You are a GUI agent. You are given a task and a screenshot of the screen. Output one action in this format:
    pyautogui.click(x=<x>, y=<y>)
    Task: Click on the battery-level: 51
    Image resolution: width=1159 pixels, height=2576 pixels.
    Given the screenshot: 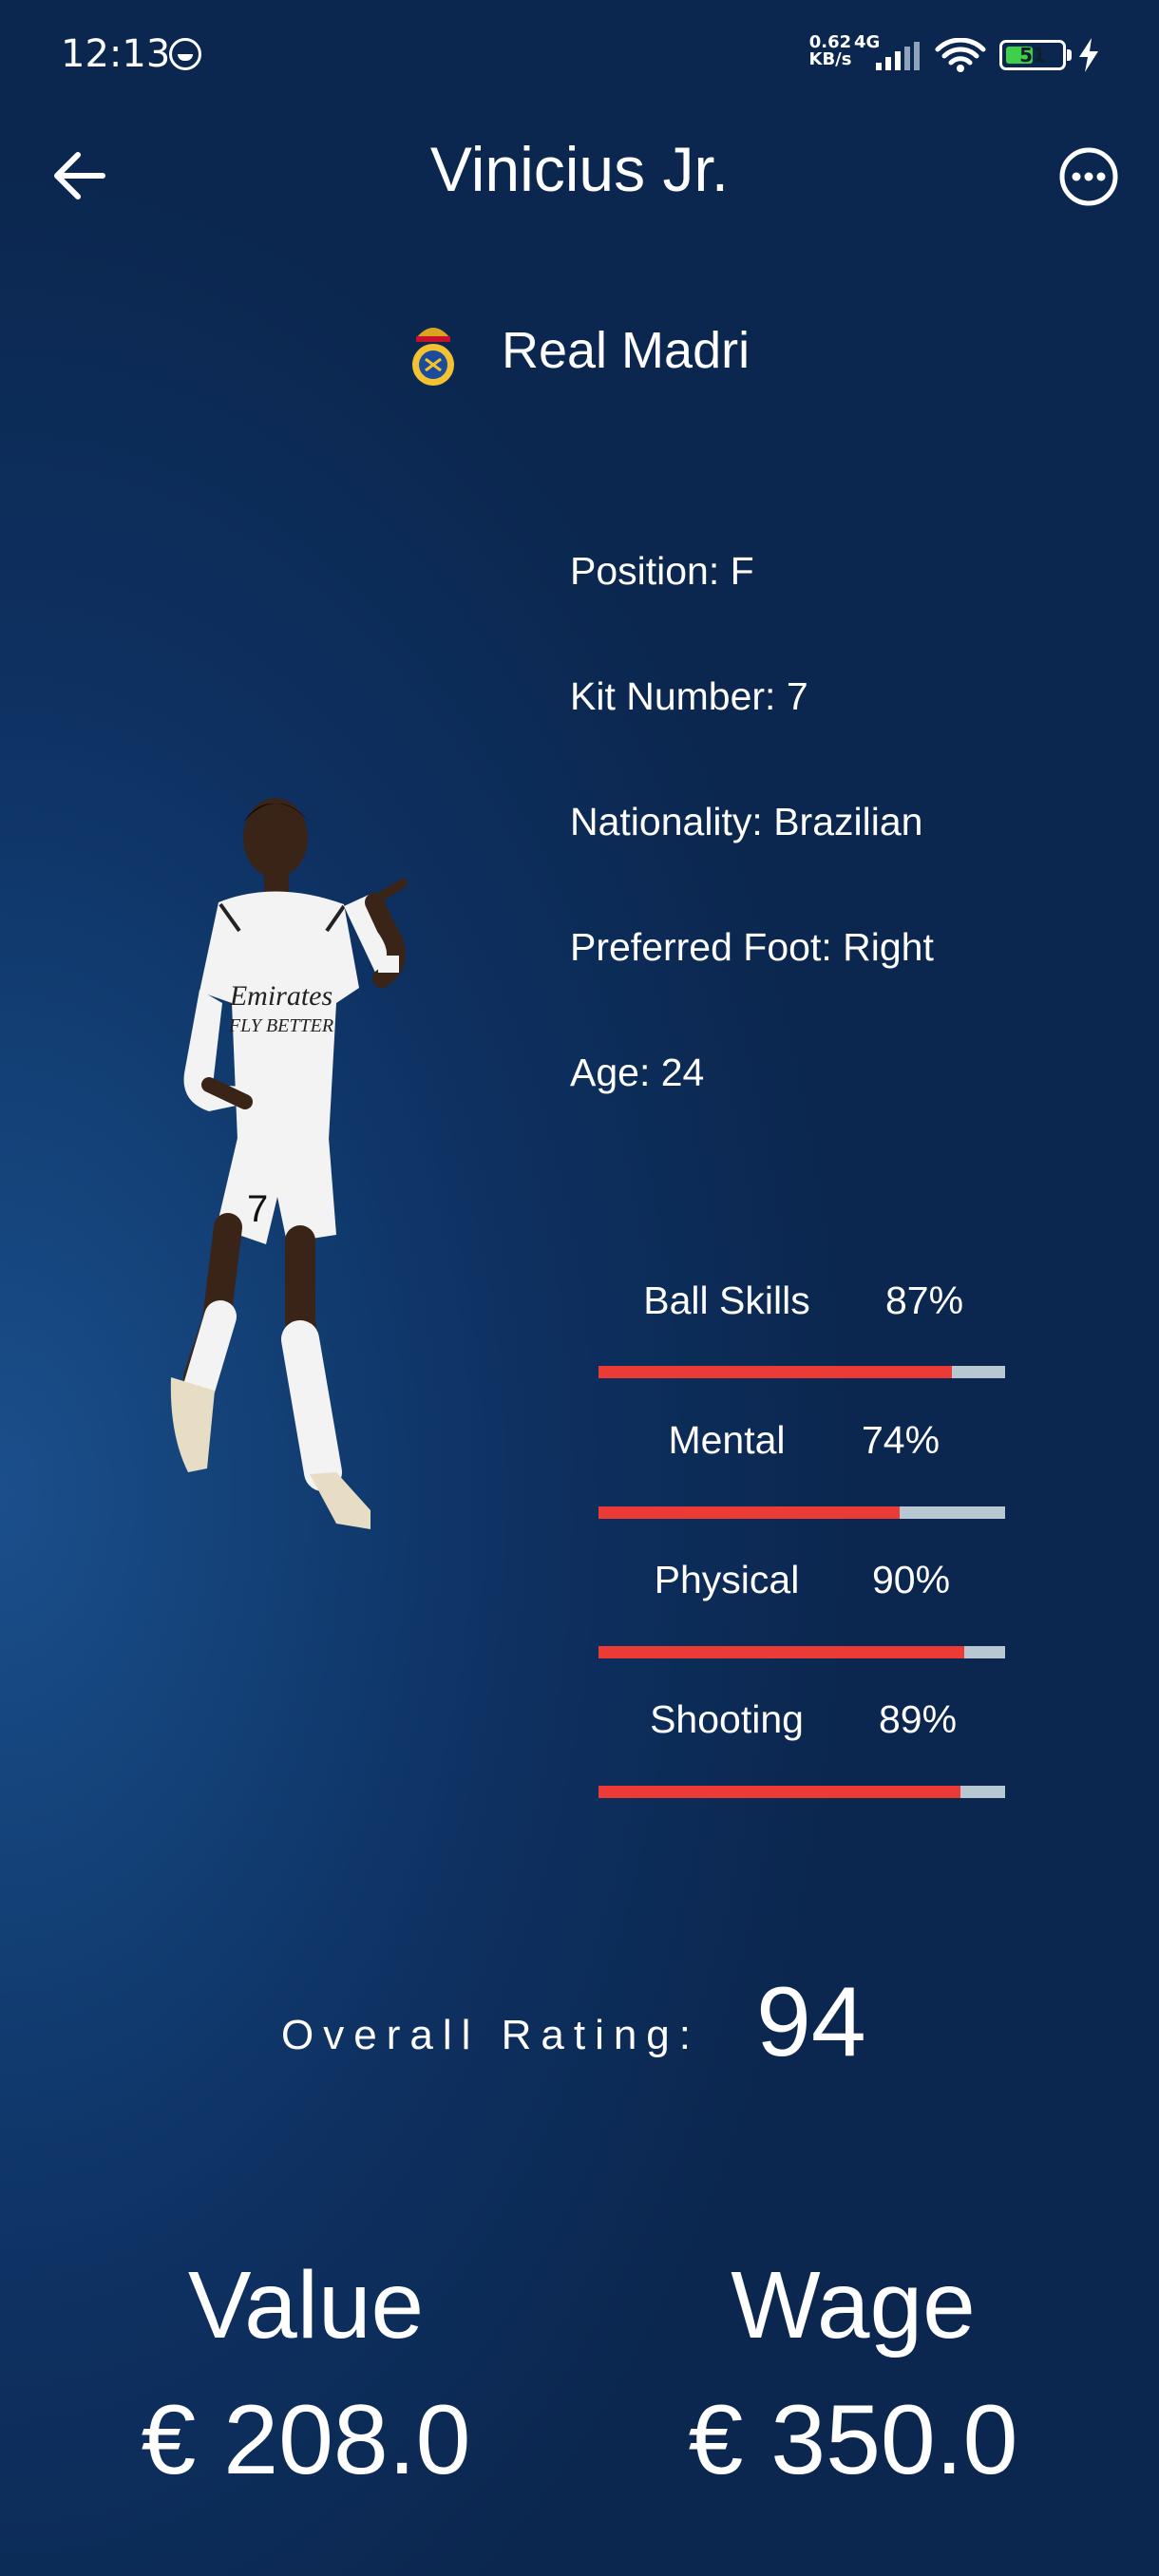 What is the action you would take?
    pyautogui.click(x=1032, y=55)
    